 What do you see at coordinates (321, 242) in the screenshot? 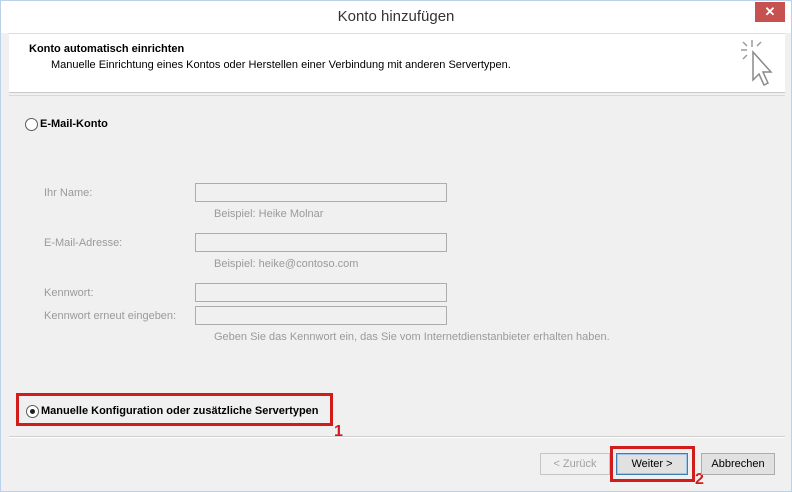
I see `email-input` at bounding box center [321, 242].